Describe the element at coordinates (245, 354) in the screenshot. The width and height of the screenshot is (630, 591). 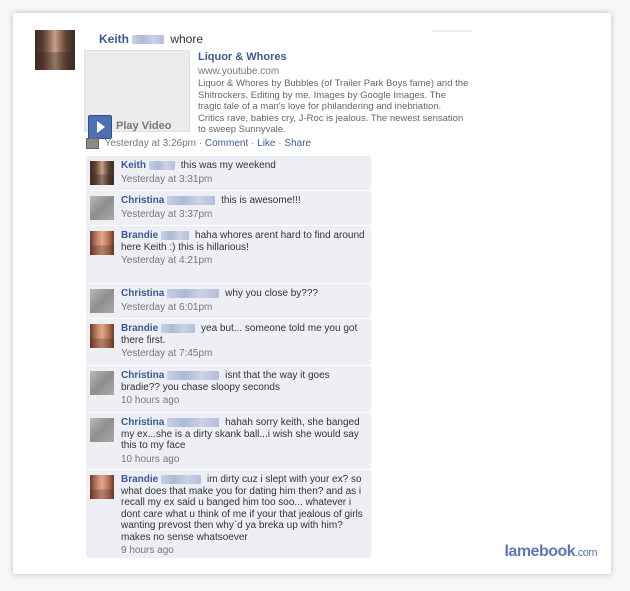
I see `comment-time: Yesterday at 7:45pm` at that location.